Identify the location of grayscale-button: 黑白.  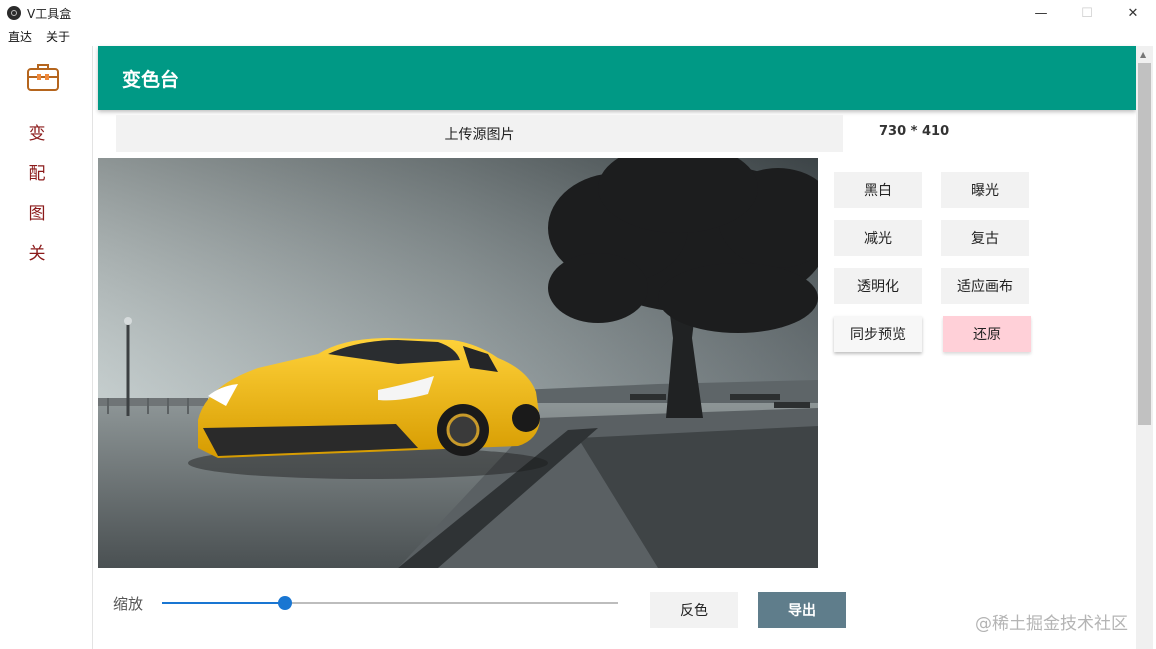
(878, 190).